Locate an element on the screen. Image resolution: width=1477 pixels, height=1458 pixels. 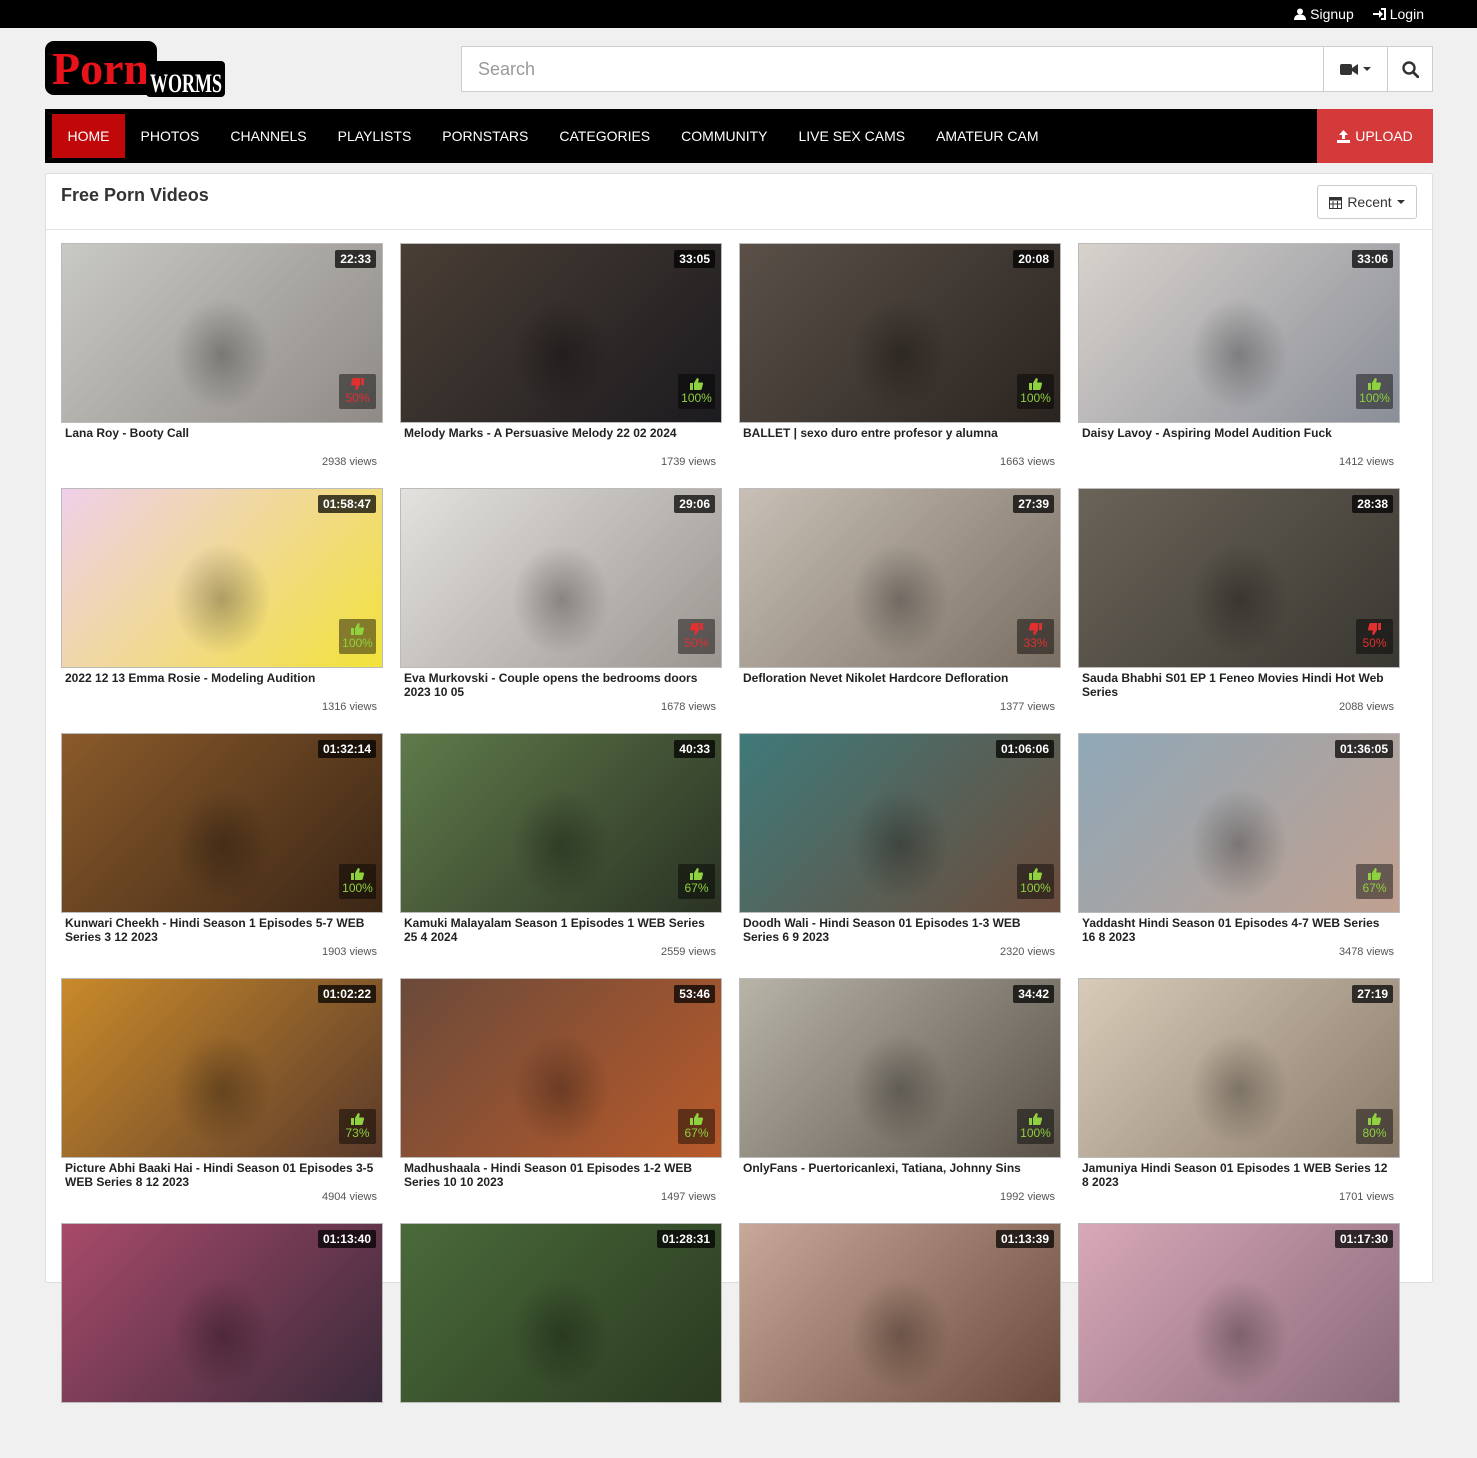
video-thumbnail: 01:13:39 is located at coordinates (900, 1313).